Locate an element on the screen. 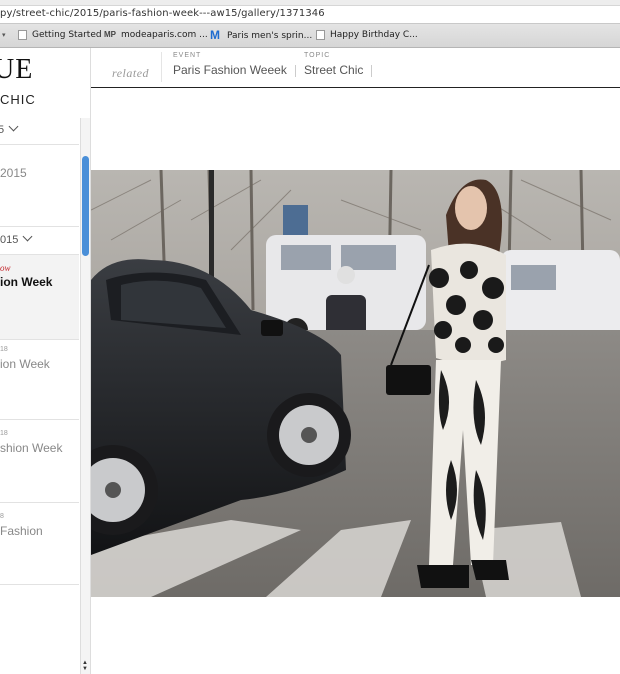  season-filter-label: 5 is located at coordinates (2, 130).